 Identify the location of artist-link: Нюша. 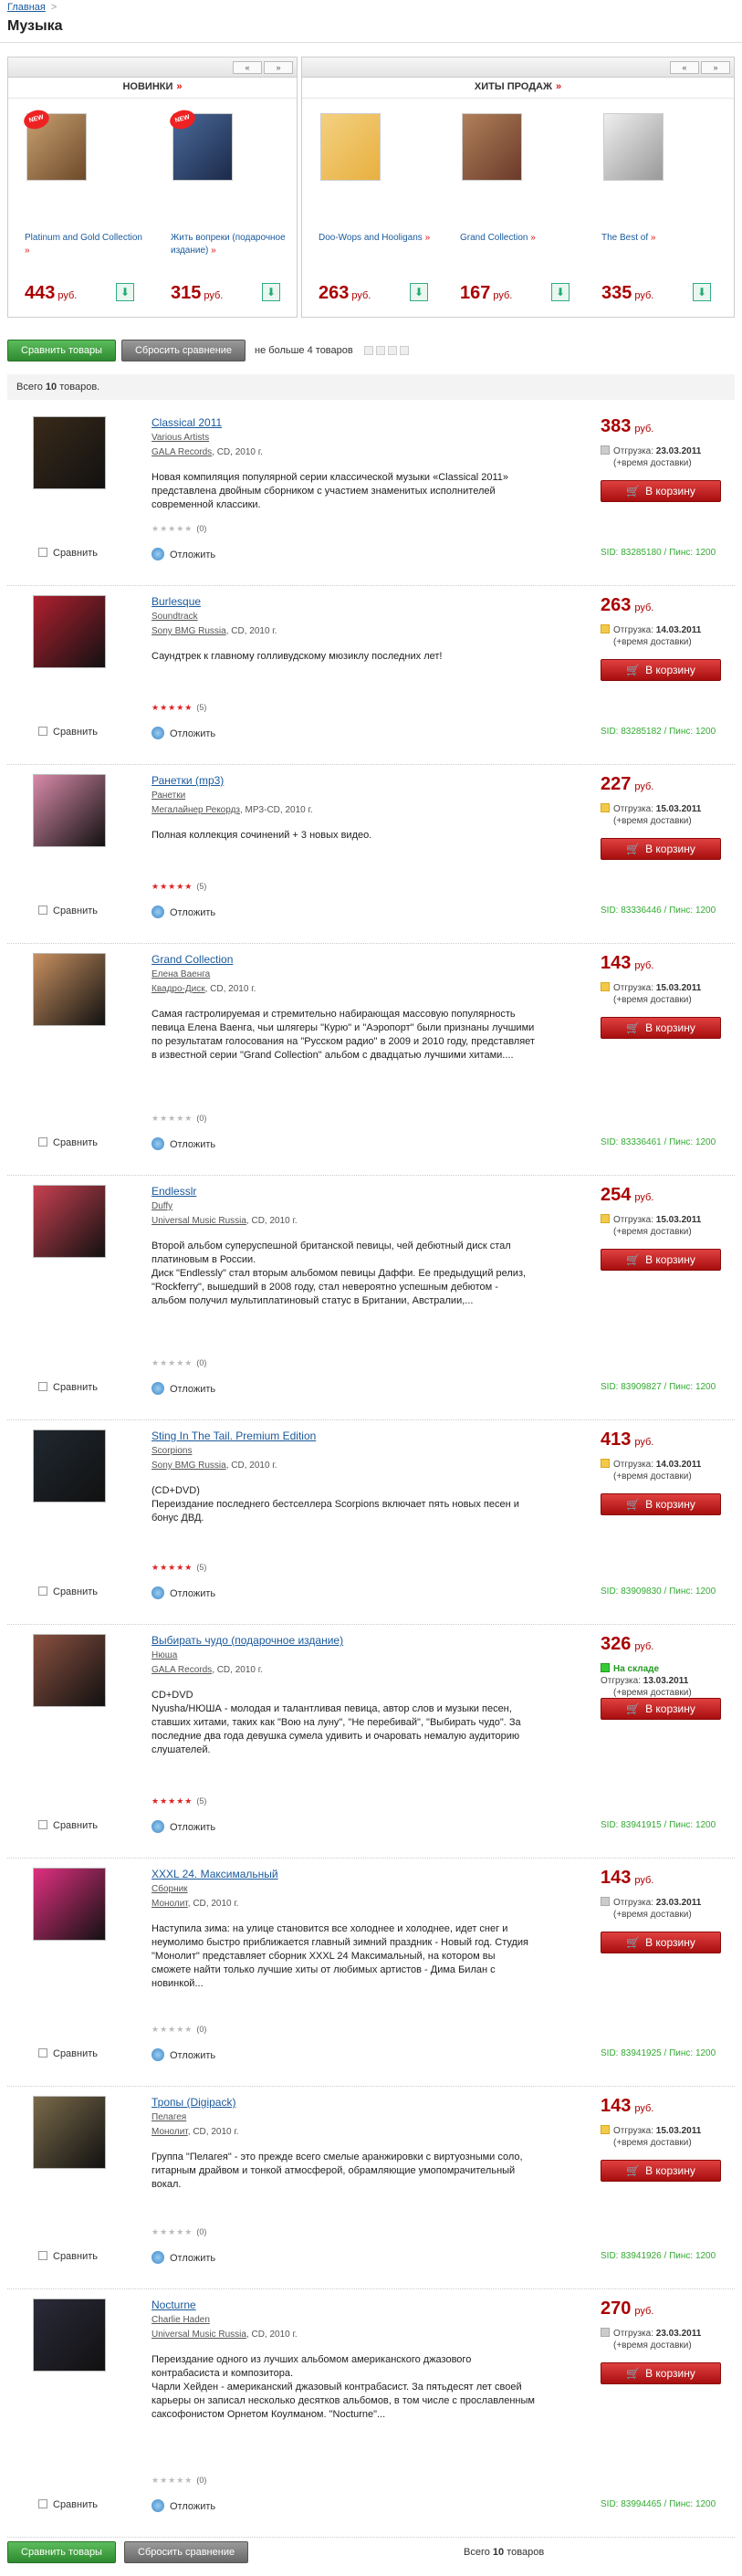
(164, 1655).